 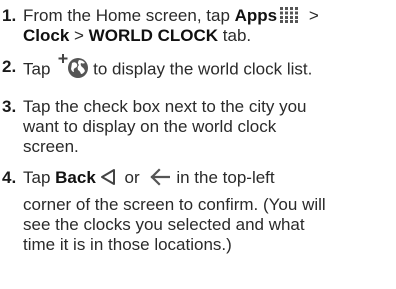 What do you see at coordinates (171, 15) in the screenshot?
I see `step-1-line-1: From the Home screen, tap Apps >` at bounding box center [171, 15].